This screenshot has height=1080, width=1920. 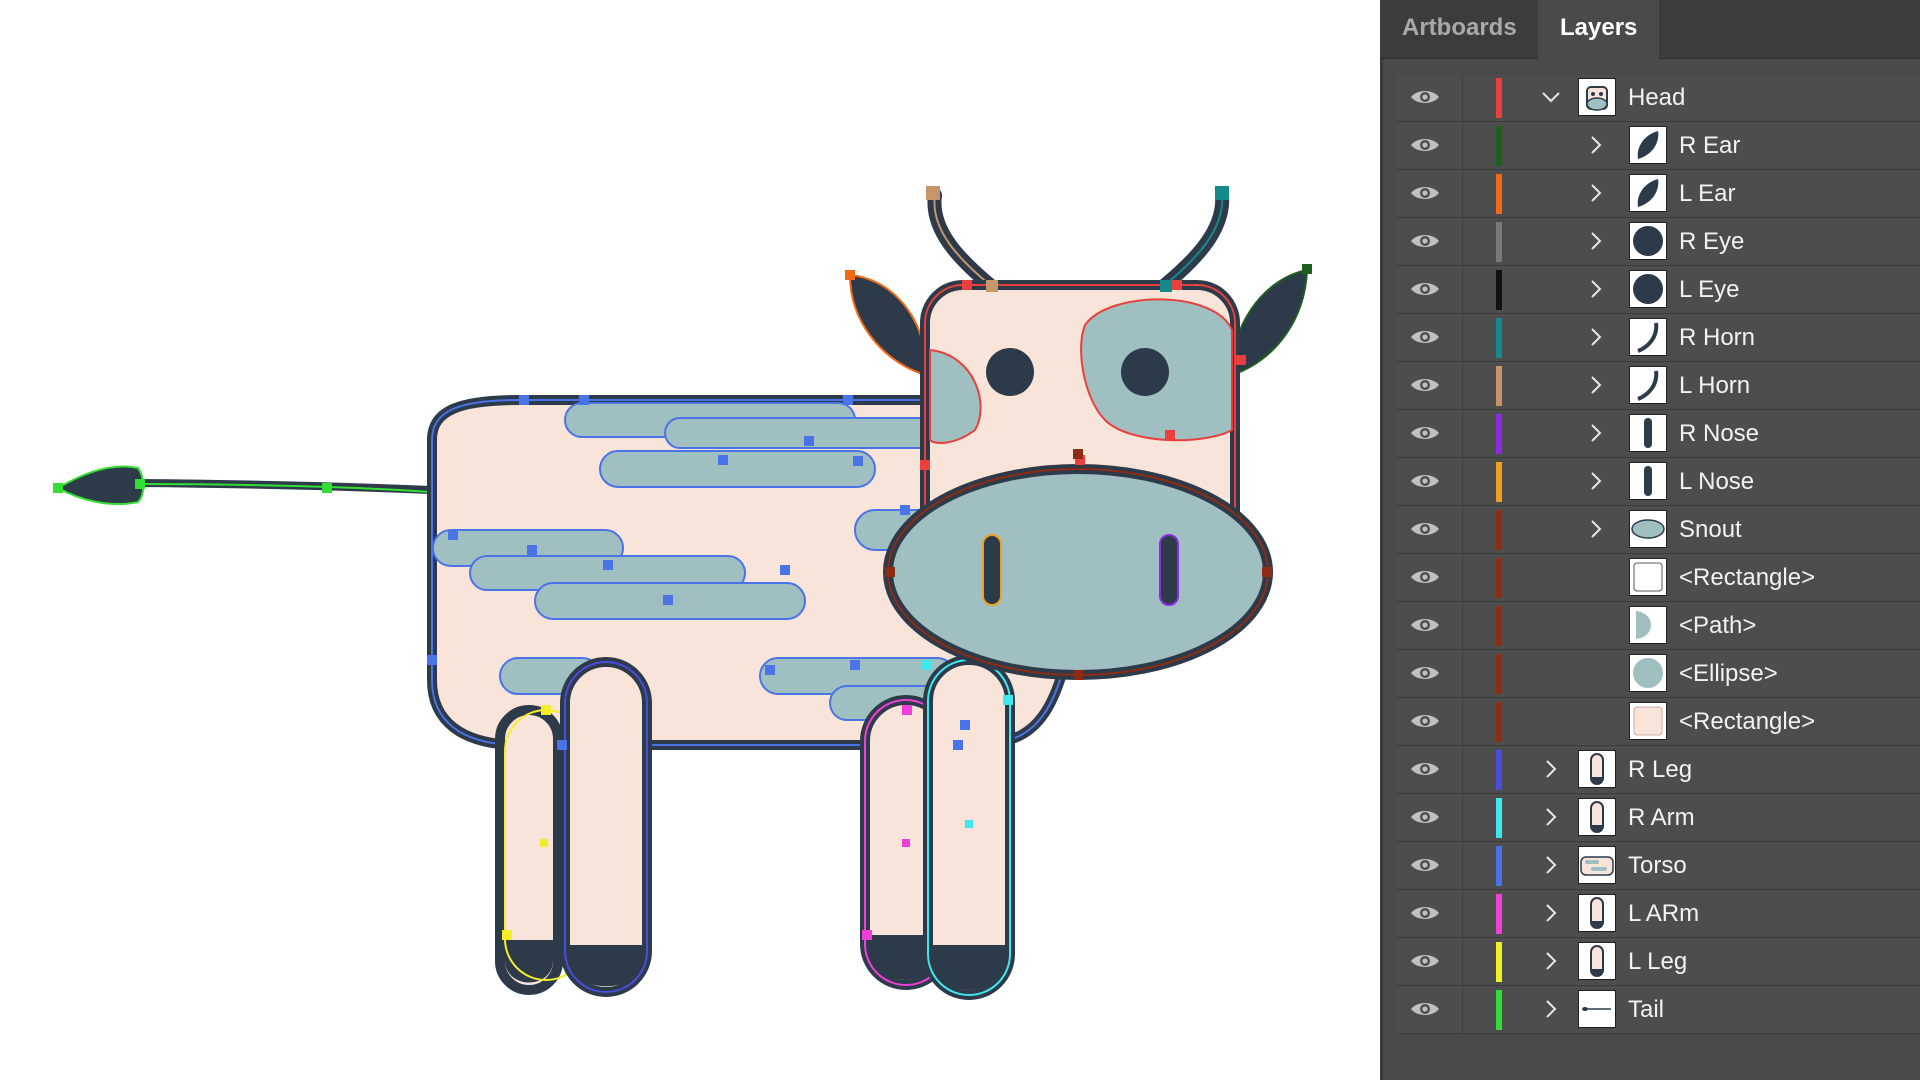 What do you see at coordinates (1658, 530) in the screenshot?
I see `layer-row: Snout` at bounding box center [1658, 530].